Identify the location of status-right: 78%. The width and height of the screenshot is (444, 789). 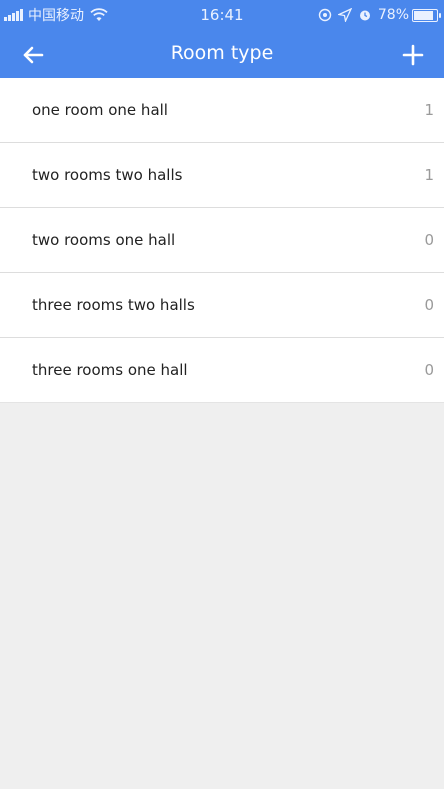
(379, 15).